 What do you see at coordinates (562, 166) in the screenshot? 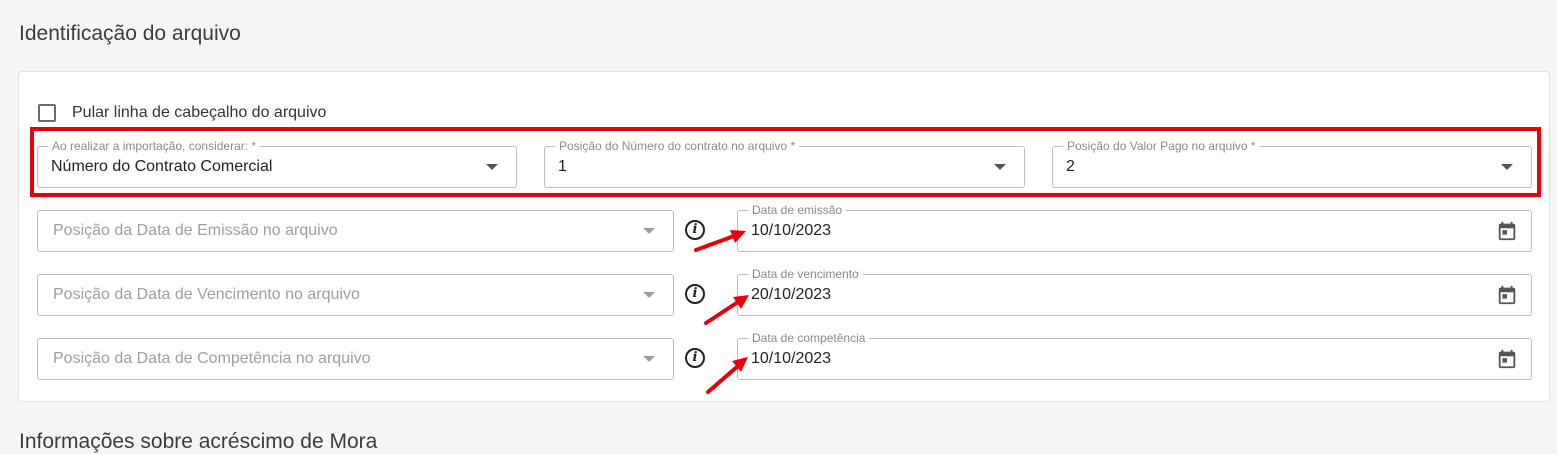
I see `contract-position-value: 1` at bounding box center [562, 166].